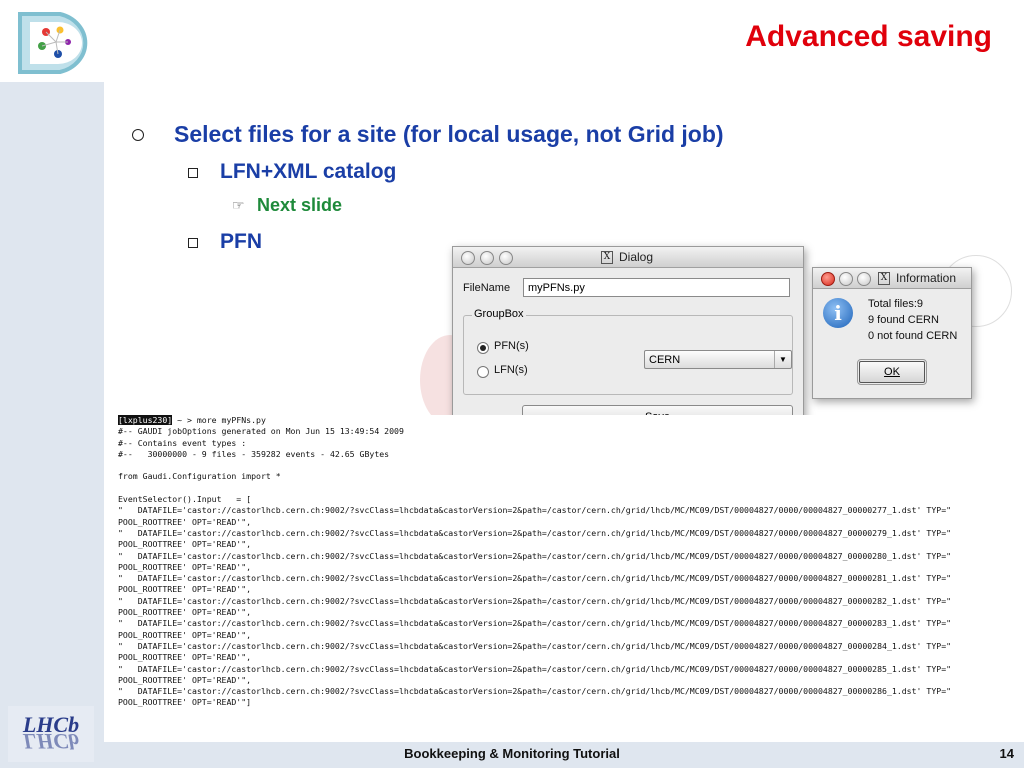  I want to click on filename-label: FileName, so click(487, 288).